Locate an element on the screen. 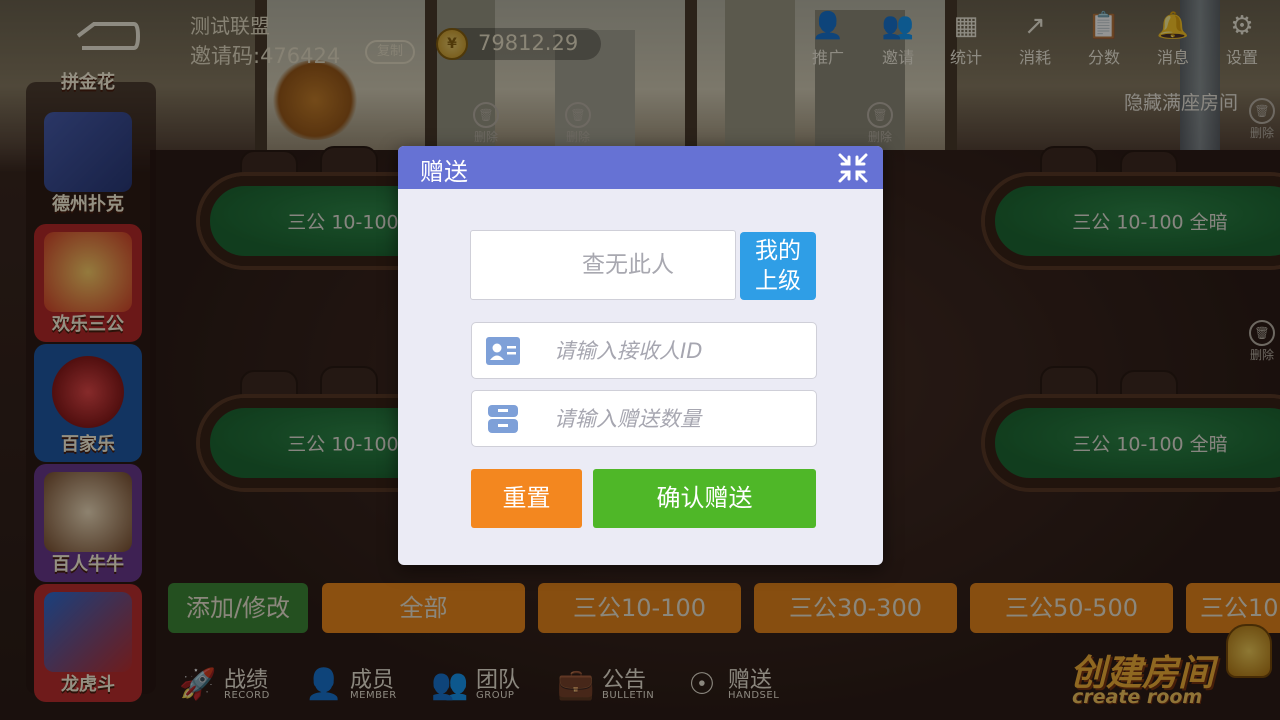 This screenshot has width=1280, height=720. amount-input is located at coordinates (677, 419).